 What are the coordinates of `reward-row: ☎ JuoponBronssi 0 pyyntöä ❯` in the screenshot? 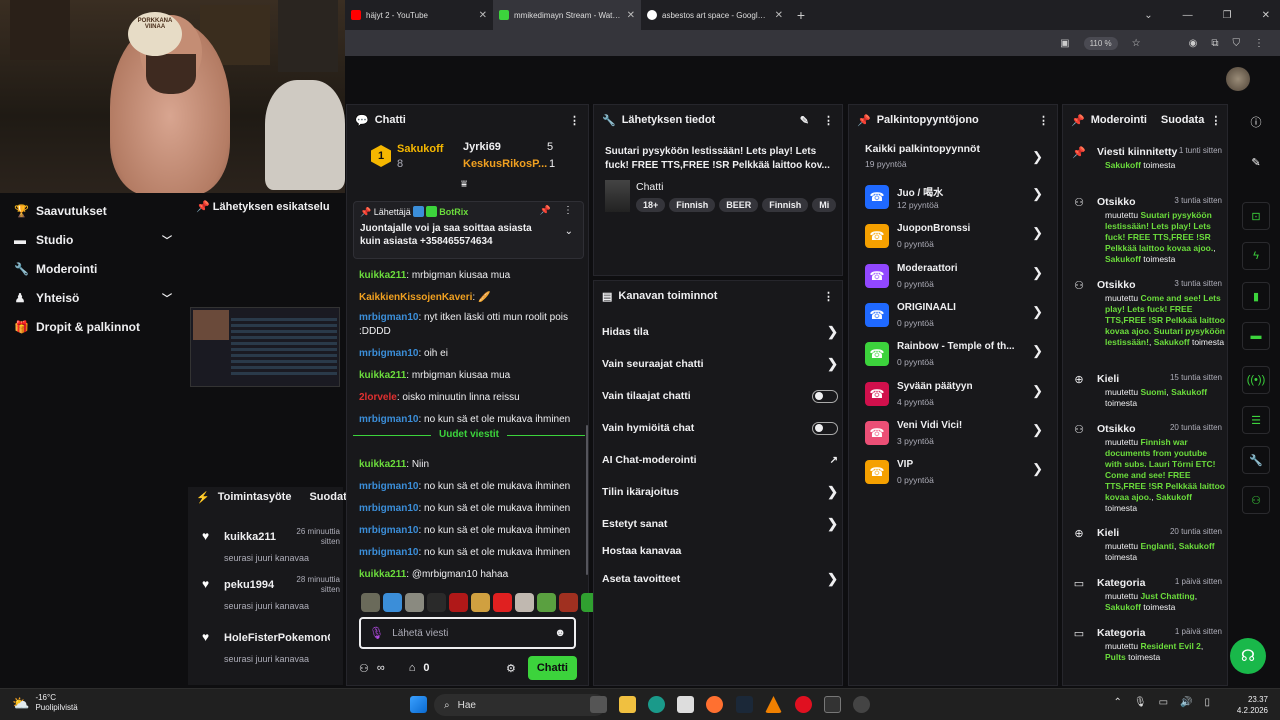 It's located at (959, 238).